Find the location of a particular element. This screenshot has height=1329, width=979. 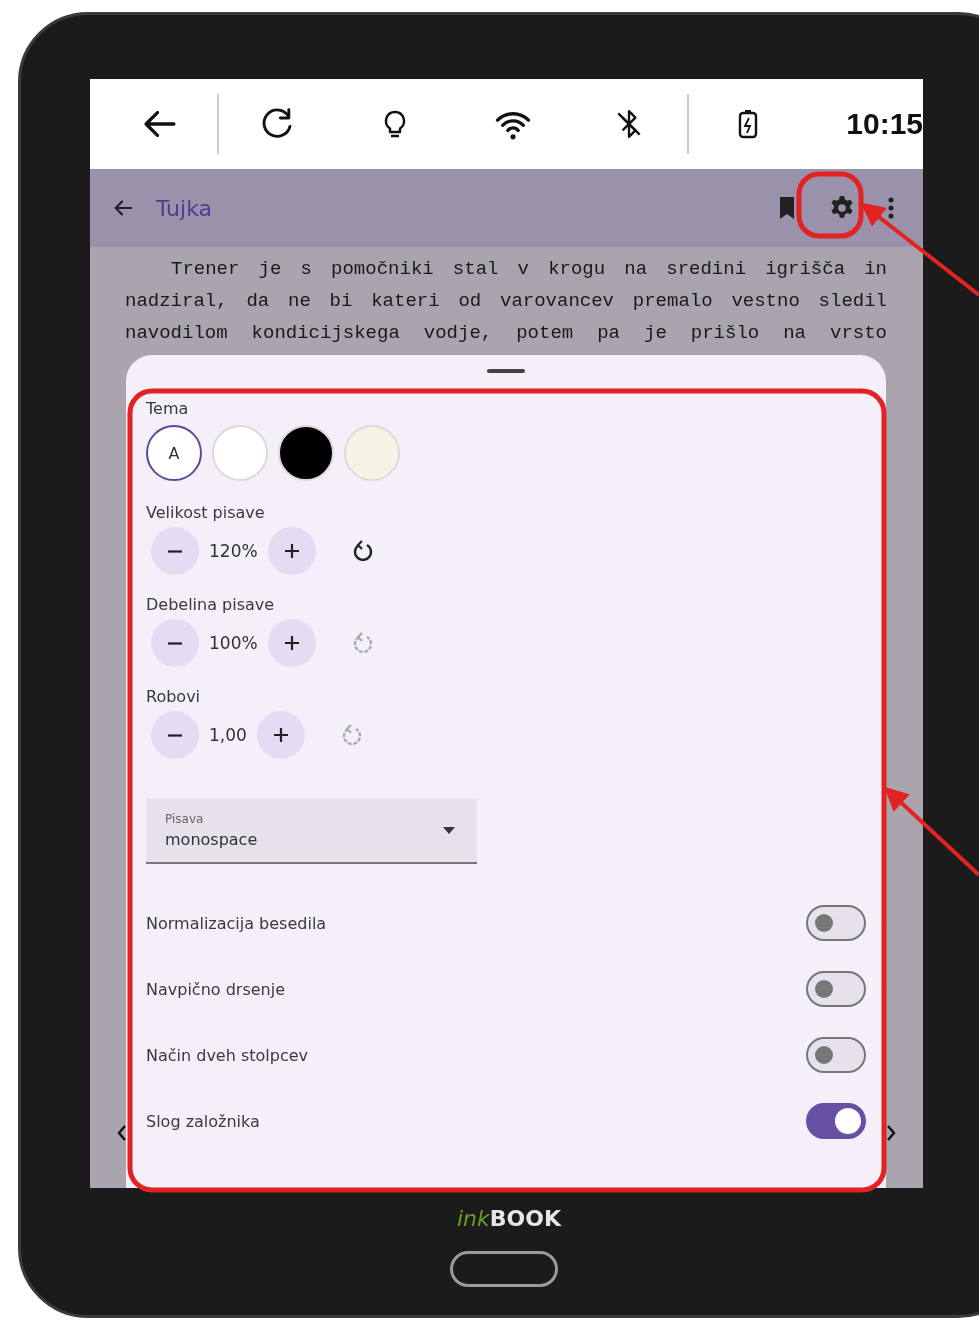

chevron-right-icon is located at coordinates (891, 1133).